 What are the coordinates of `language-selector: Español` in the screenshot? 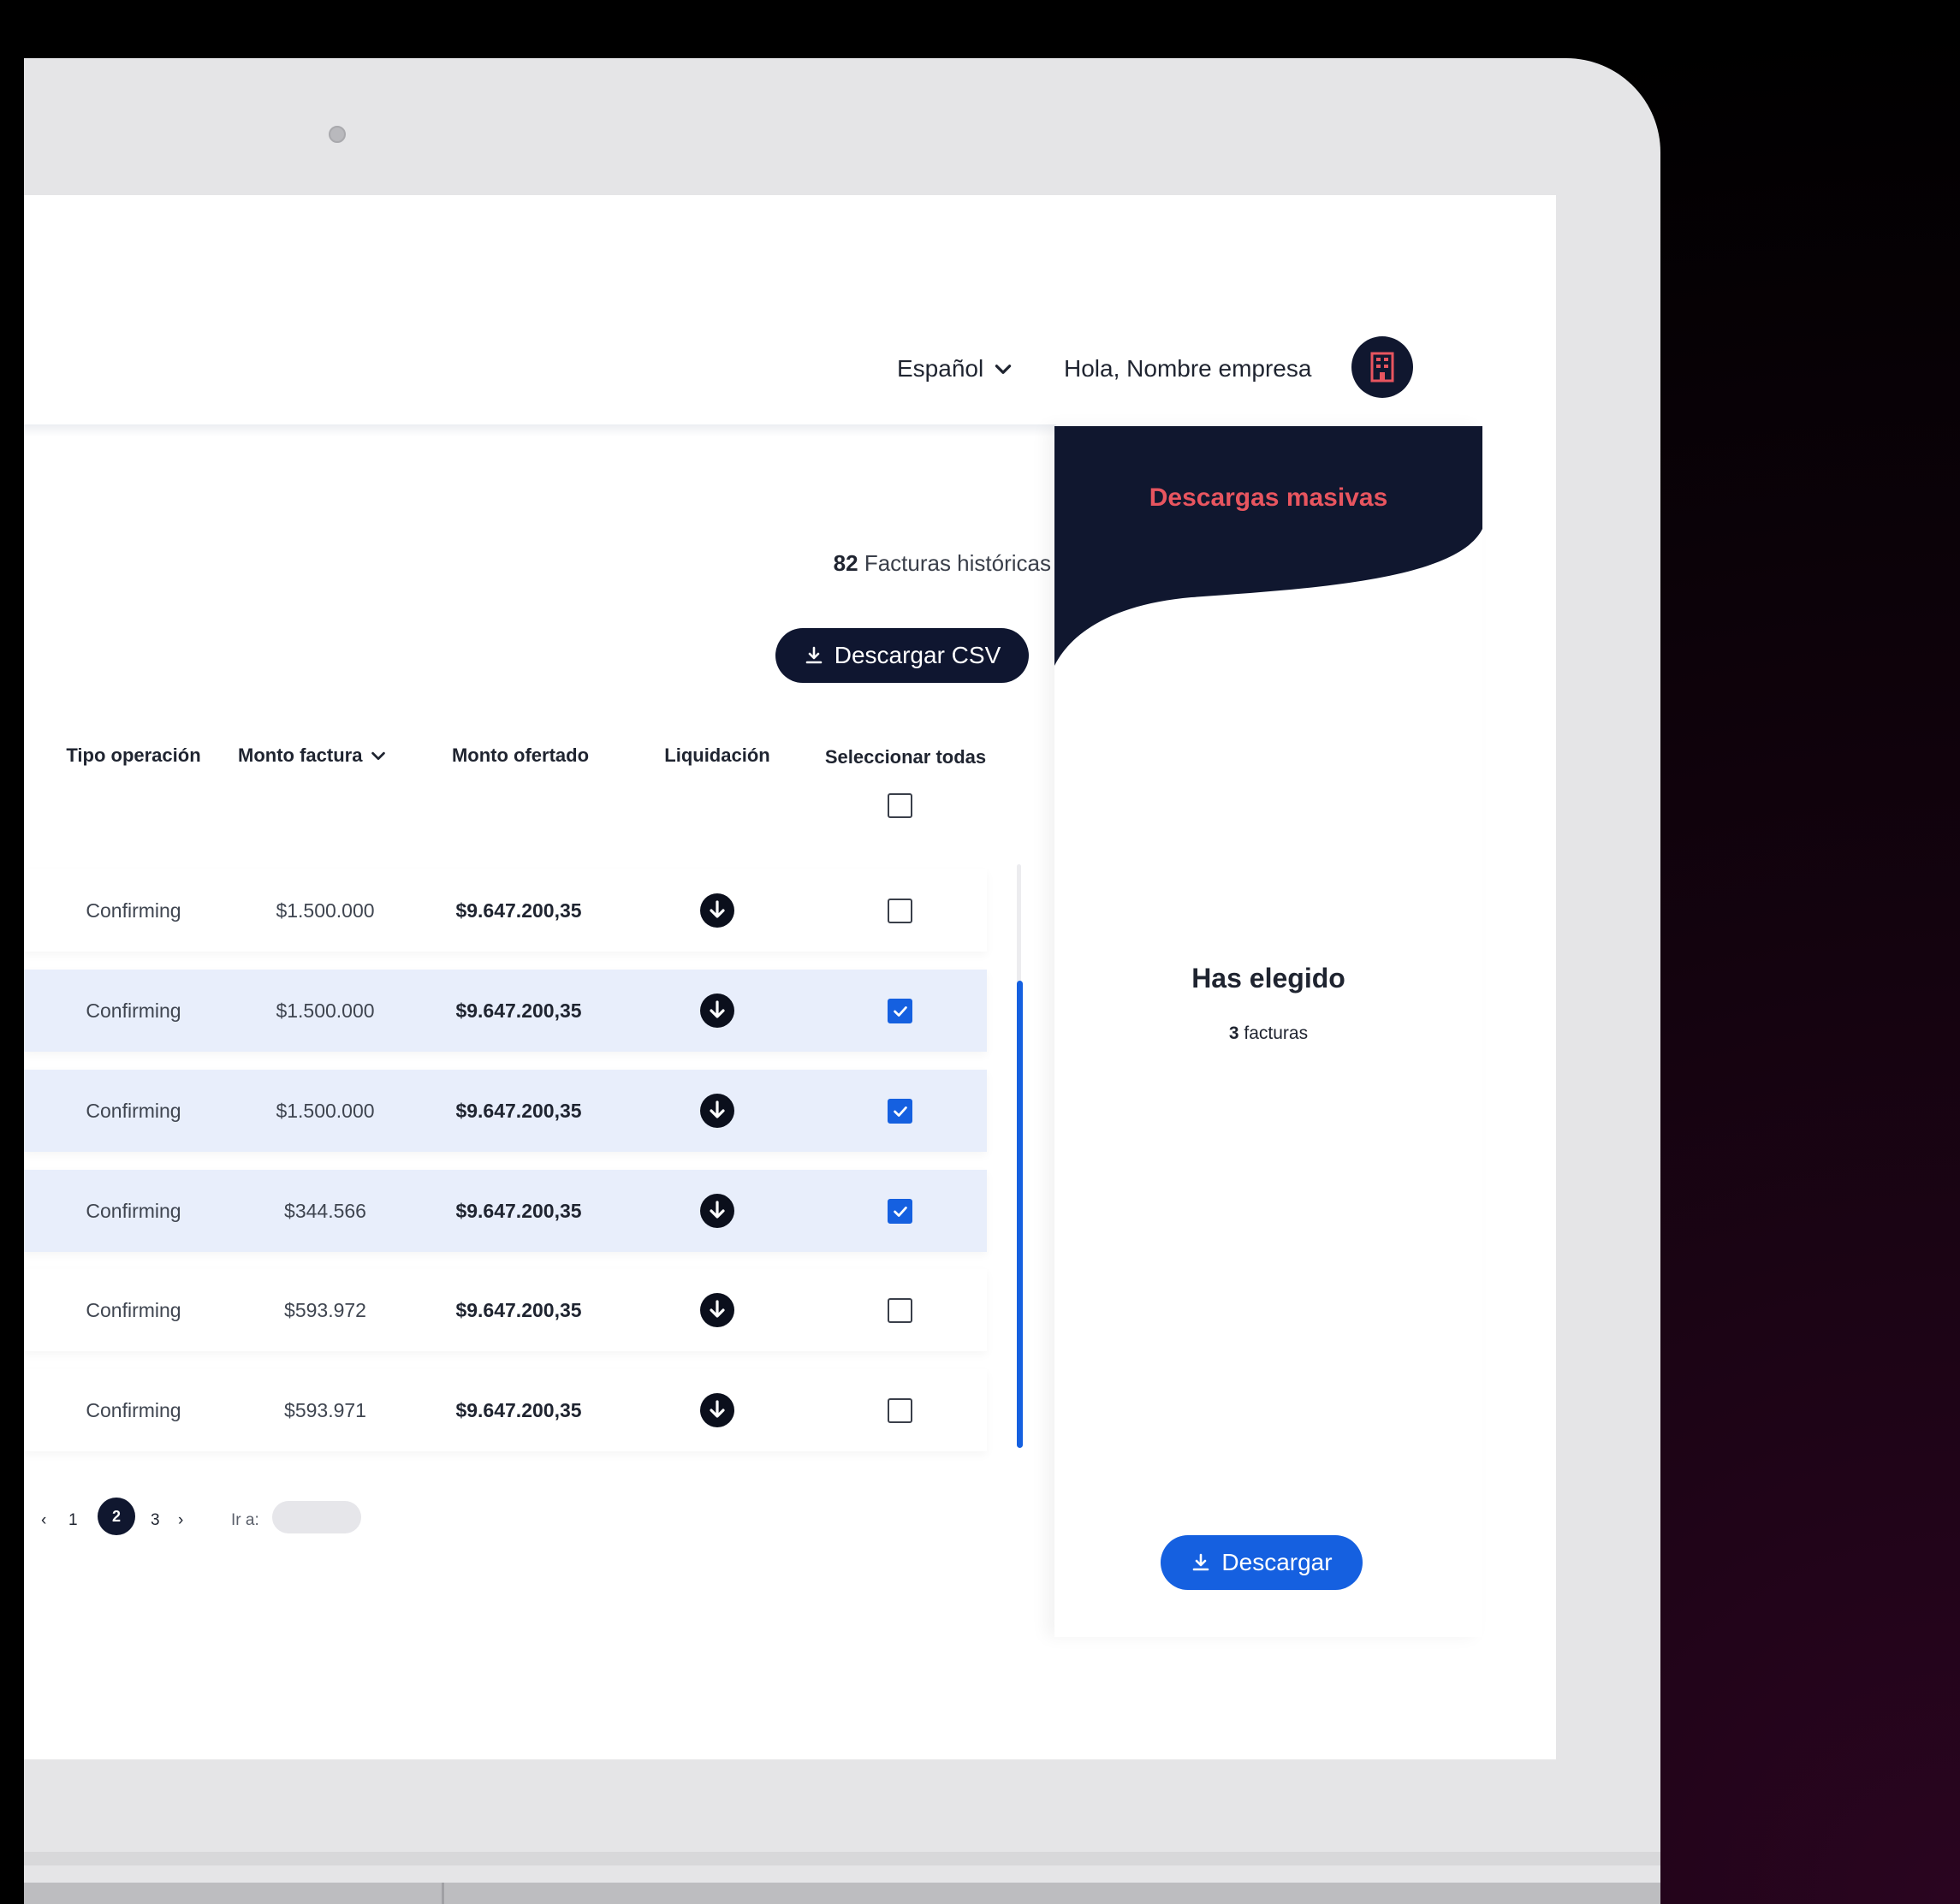 It's located at (955, 369).